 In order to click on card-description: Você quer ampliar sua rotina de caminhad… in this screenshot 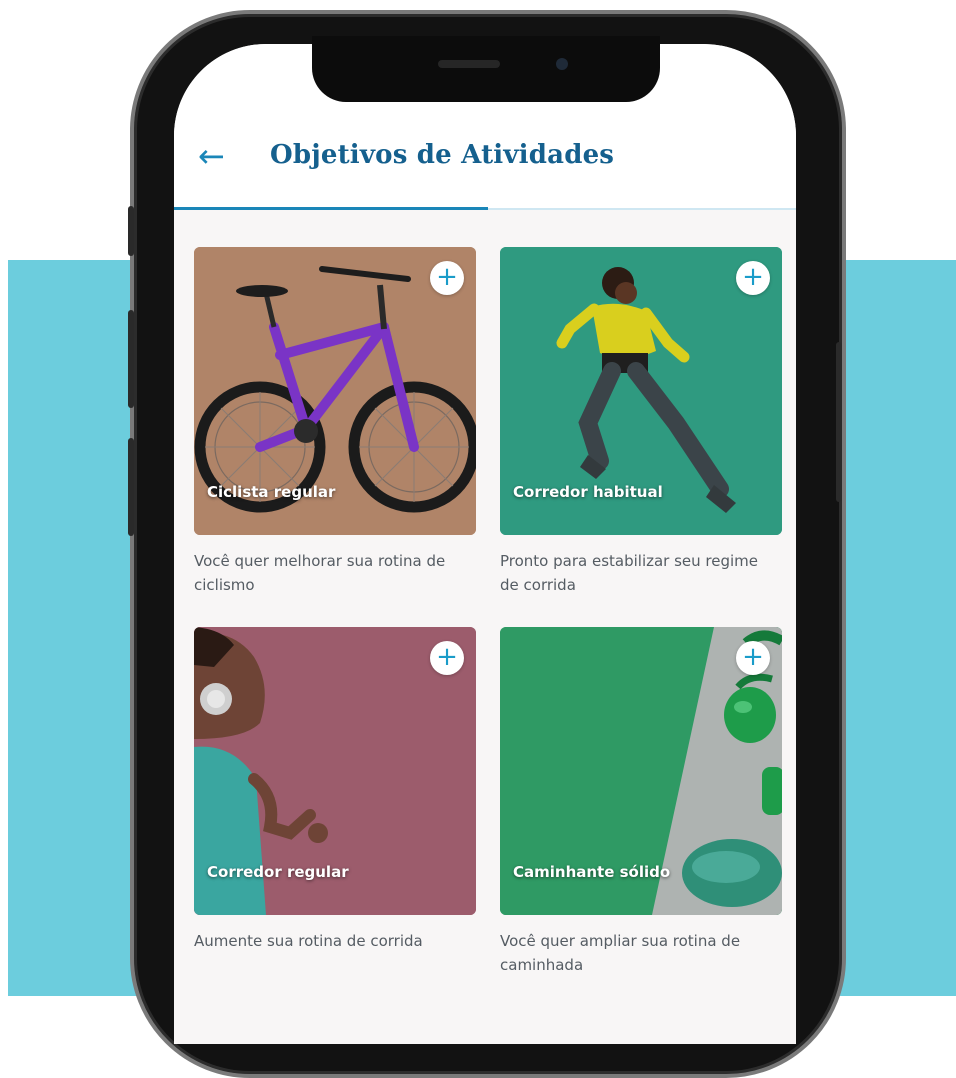, I will do `click(620, 953)`.